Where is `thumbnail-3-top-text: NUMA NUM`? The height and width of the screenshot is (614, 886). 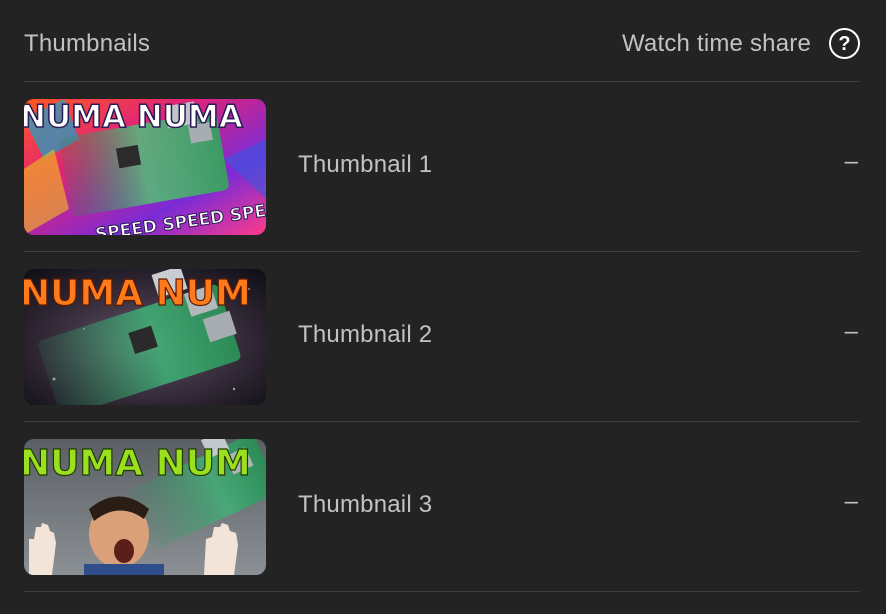
thumbnail-3-top-text: NUMA NUM is located at coordinates (137, 463).